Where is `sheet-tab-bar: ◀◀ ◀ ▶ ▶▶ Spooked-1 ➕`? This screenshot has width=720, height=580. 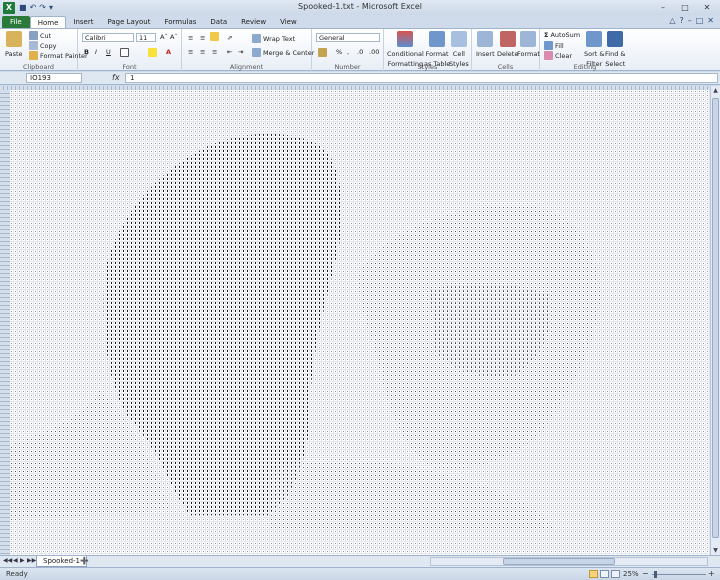 sheet-tab-bar: ◀◀ ◀ ▶ ▶▶ Spooked-1 ➕ is located at coordinates (360, 561).